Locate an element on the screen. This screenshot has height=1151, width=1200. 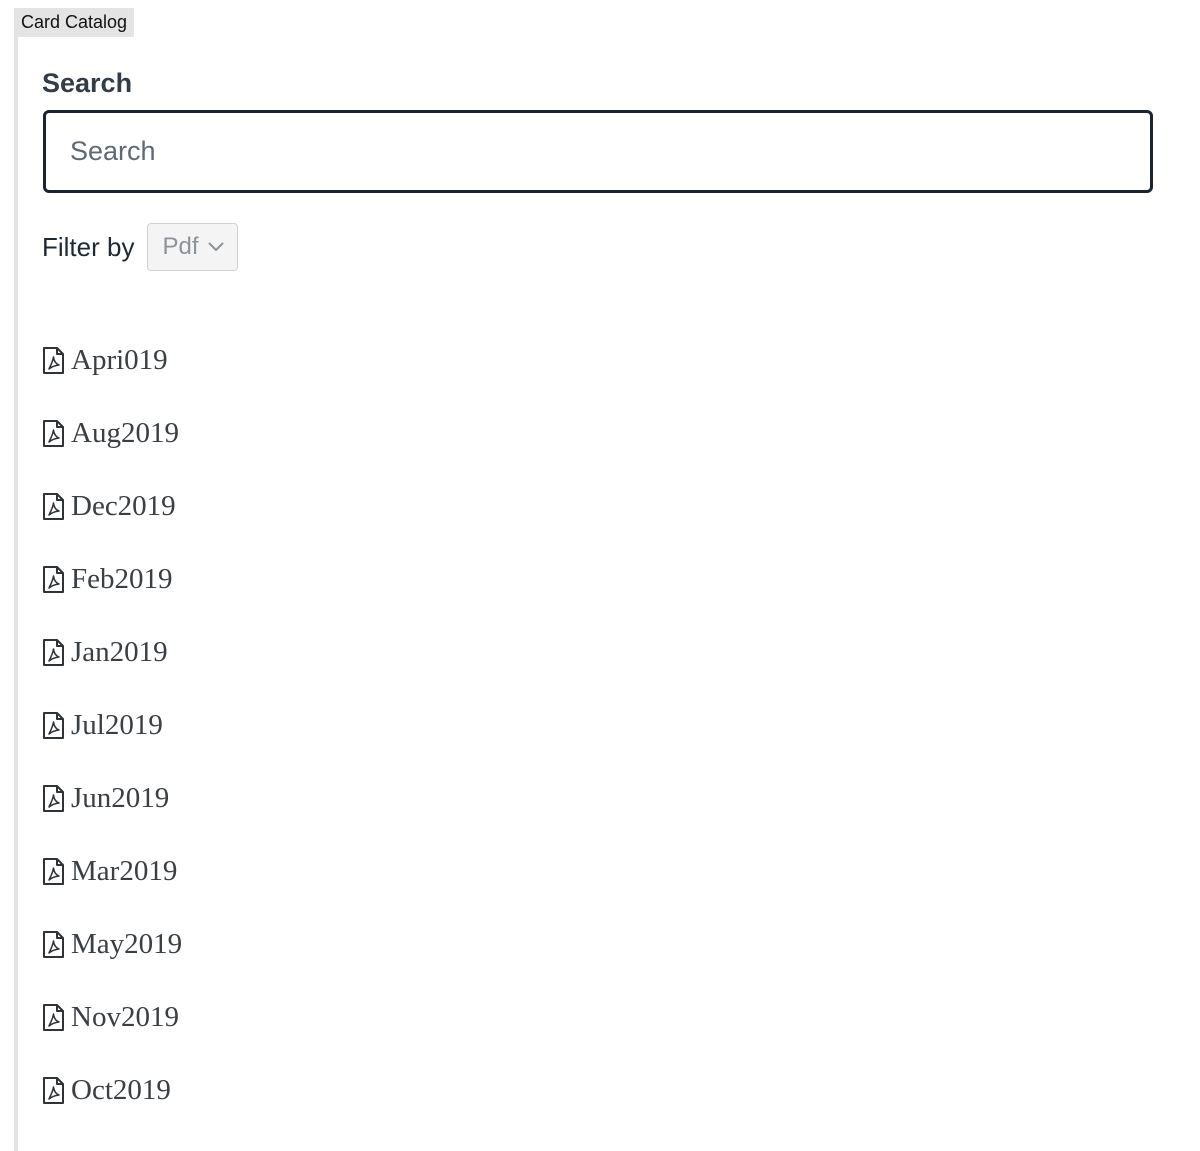
search-heading: Search is located at coordinates (87, 83).